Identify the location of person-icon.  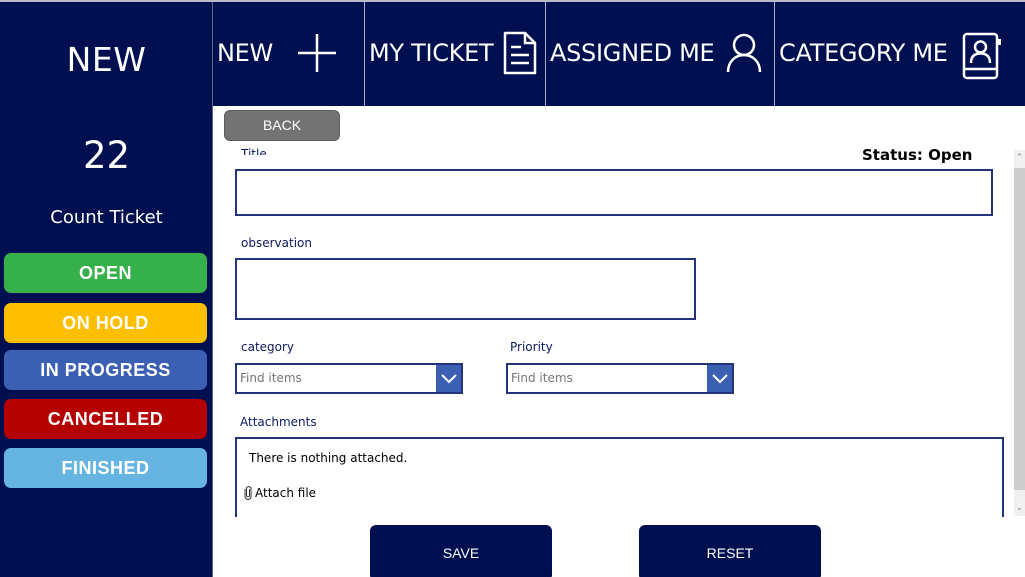
(744, 53).